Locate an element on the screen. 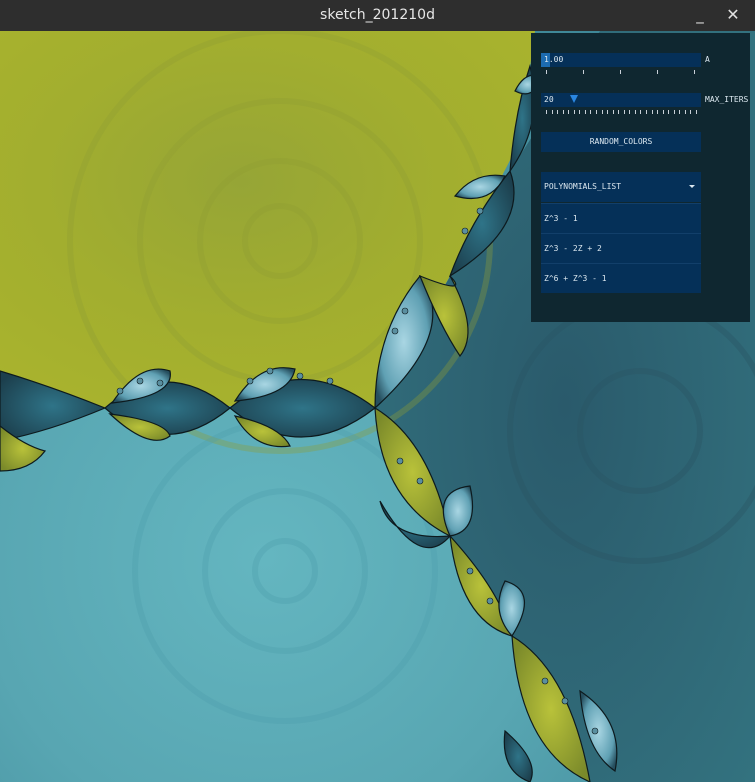  dropdown-caret-icon is located at coordinates (692, 186).